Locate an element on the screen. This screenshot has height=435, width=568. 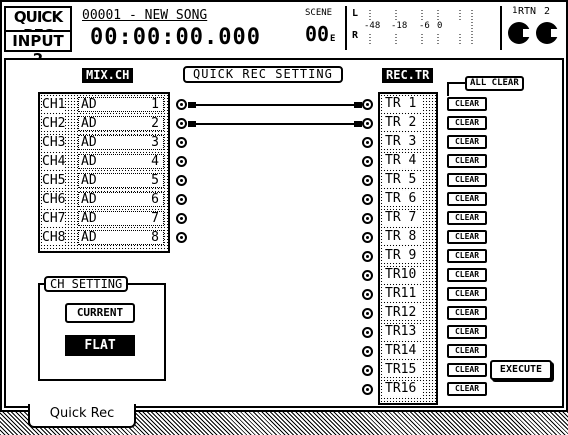
mix-ch-row: CH4 AD 4 is located at coordinates (104, 161).